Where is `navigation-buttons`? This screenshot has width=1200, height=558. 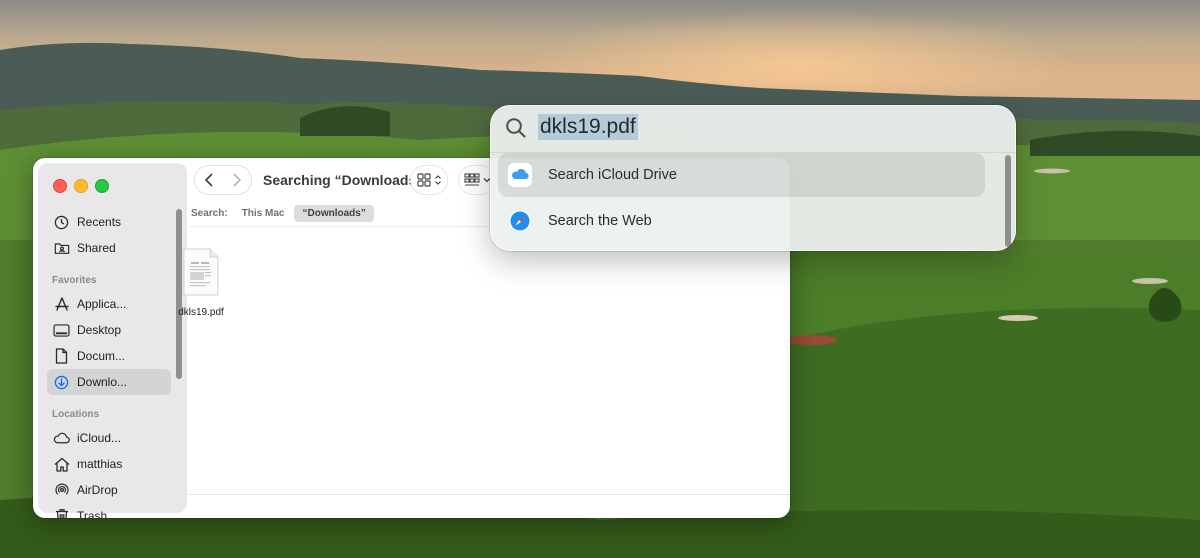
navigation-buttons is located at coordinates (223, 180).